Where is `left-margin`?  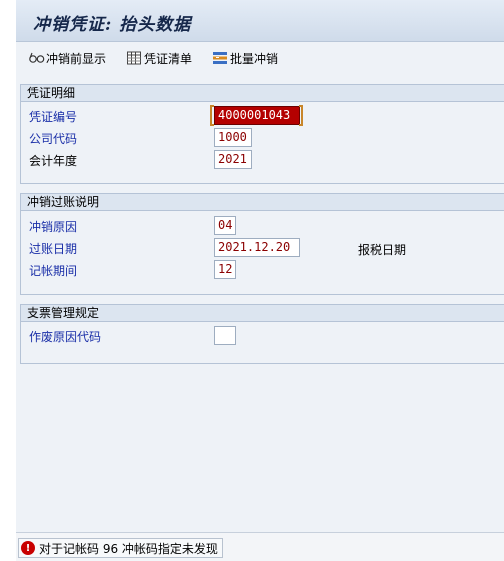
left-margin is located at coordinates (8, 280).